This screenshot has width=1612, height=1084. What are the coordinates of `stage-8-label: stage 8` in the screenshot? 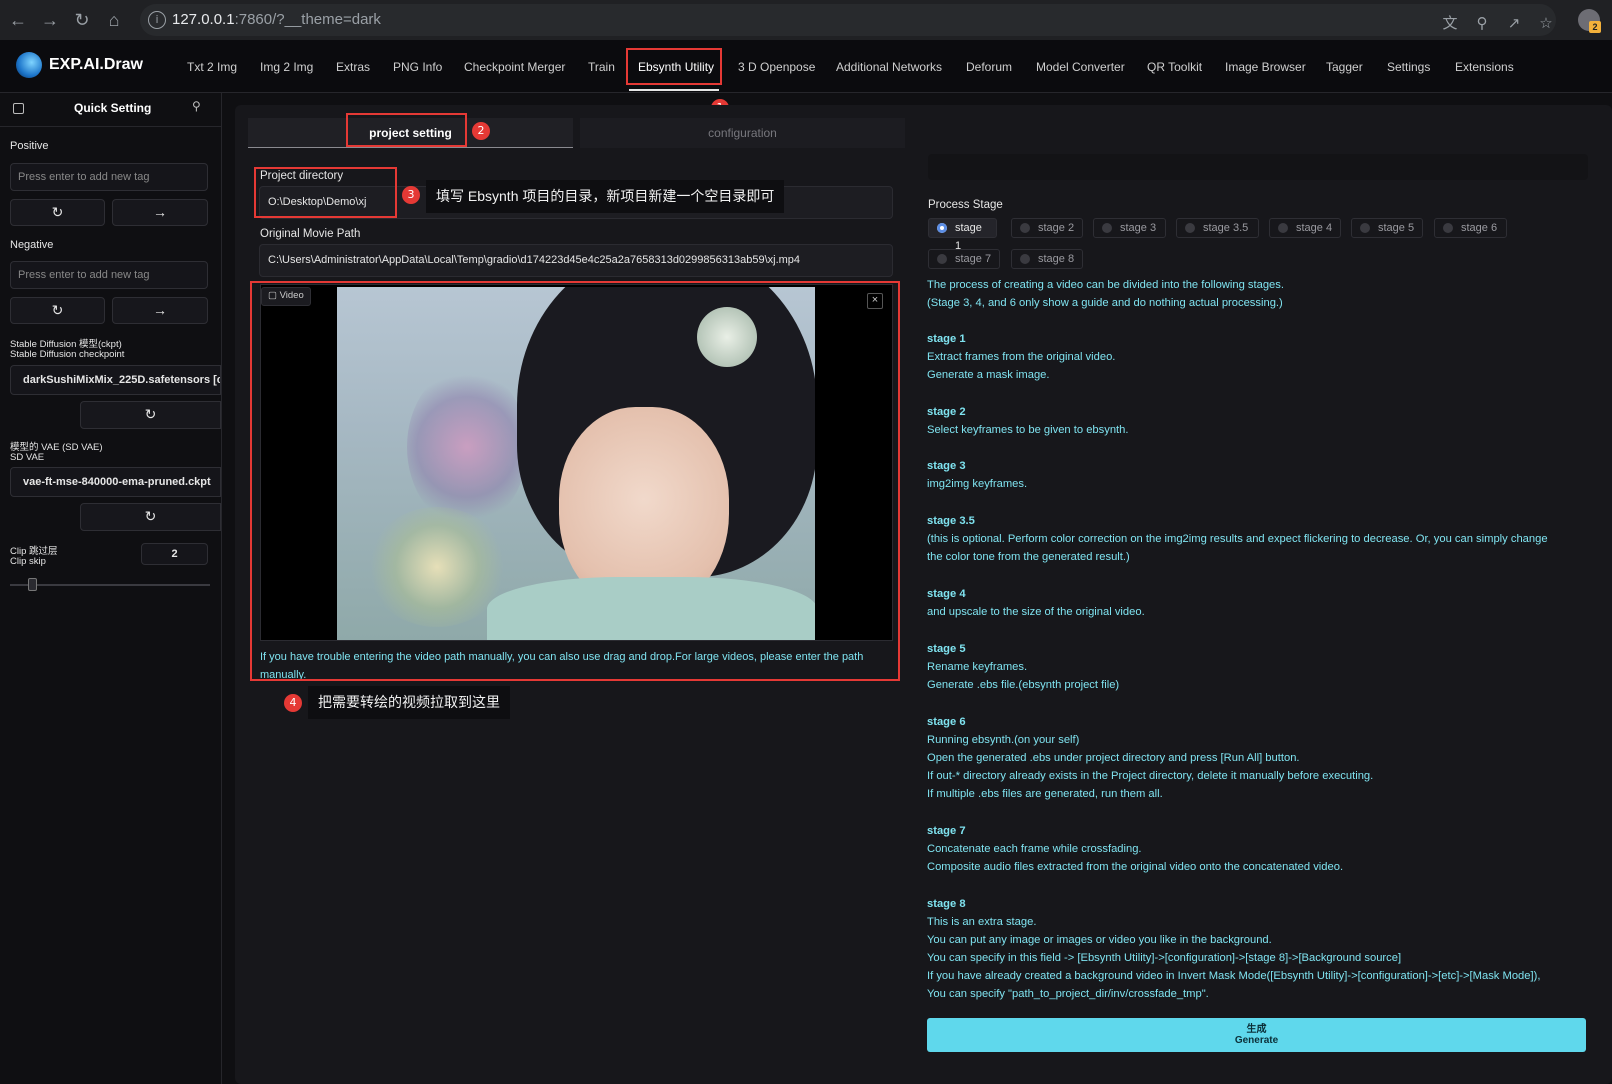 It's located at (1056, 259).